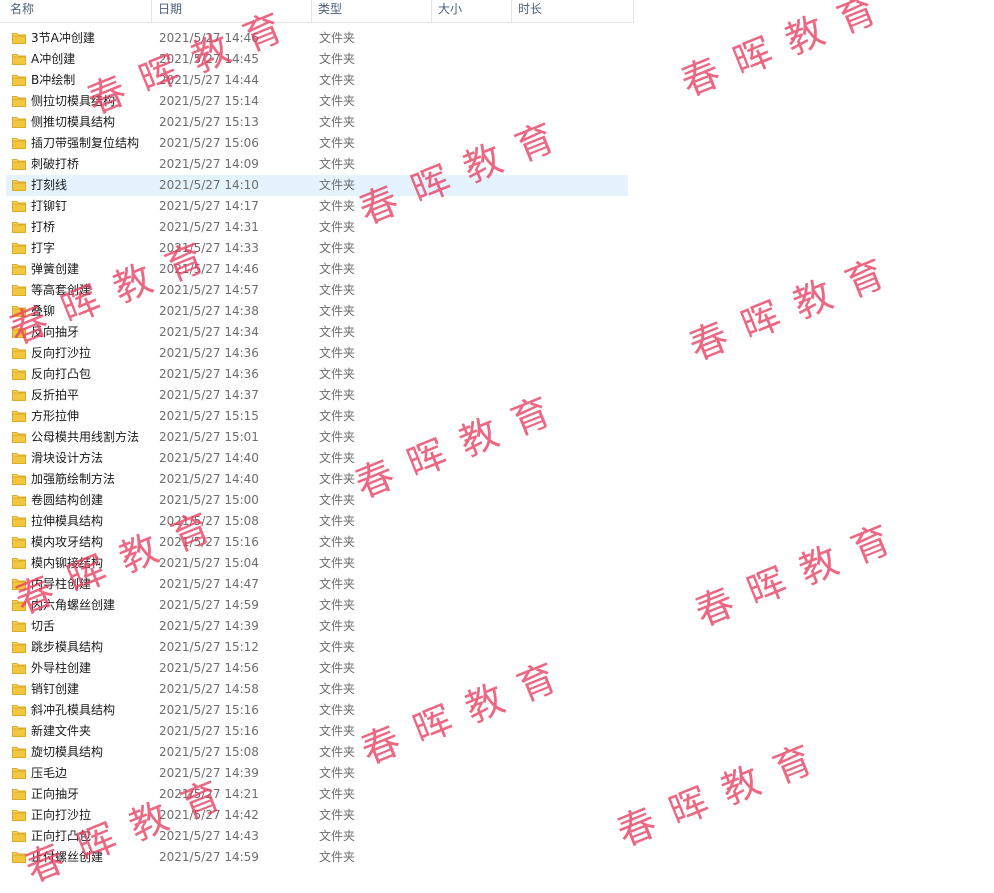 This screenshot has width=994, height=893. What do you see at coordinates (317, 605) in the screenshot?
I see `file-row: 内六角螺丝创建 2021/5/27 14:59 文件夹` at bounding box center [317, 605].